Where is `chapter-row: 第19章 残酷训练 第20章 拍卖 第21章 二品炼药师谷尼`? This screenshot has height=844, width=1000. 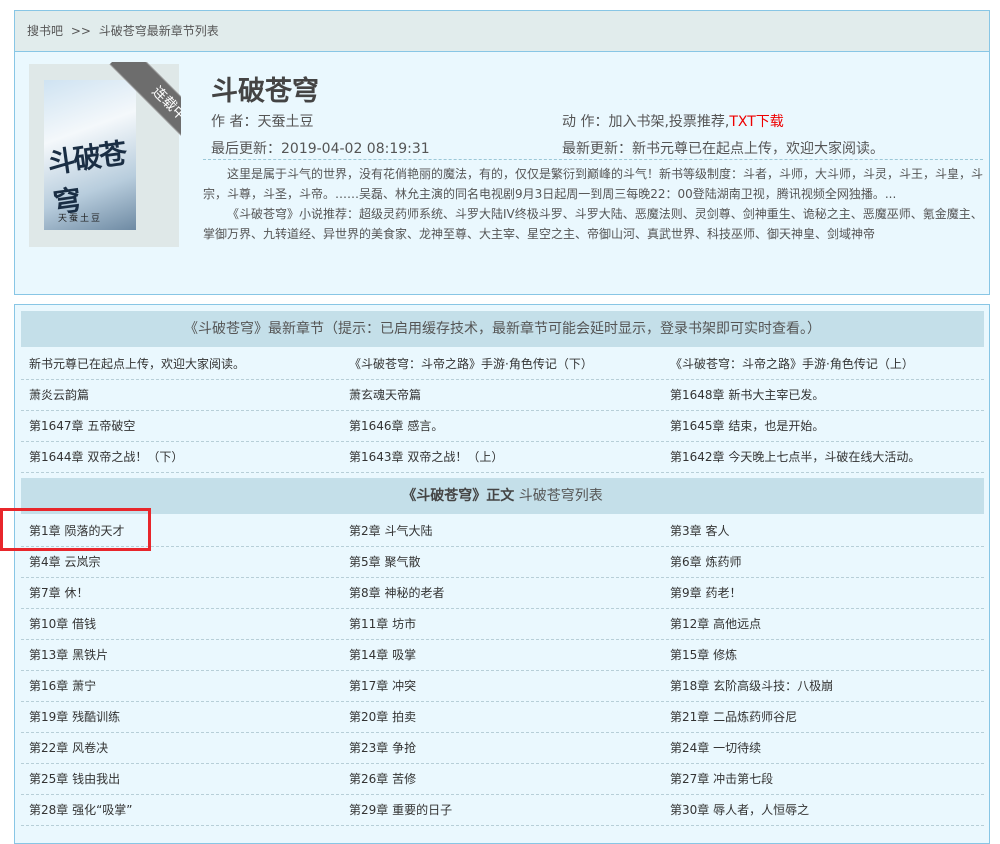 chapter-row: 第19章 残酷训练 第20章 拍卖 第21章 二品炼药师谷尼 is located at coordinates (502, 717).